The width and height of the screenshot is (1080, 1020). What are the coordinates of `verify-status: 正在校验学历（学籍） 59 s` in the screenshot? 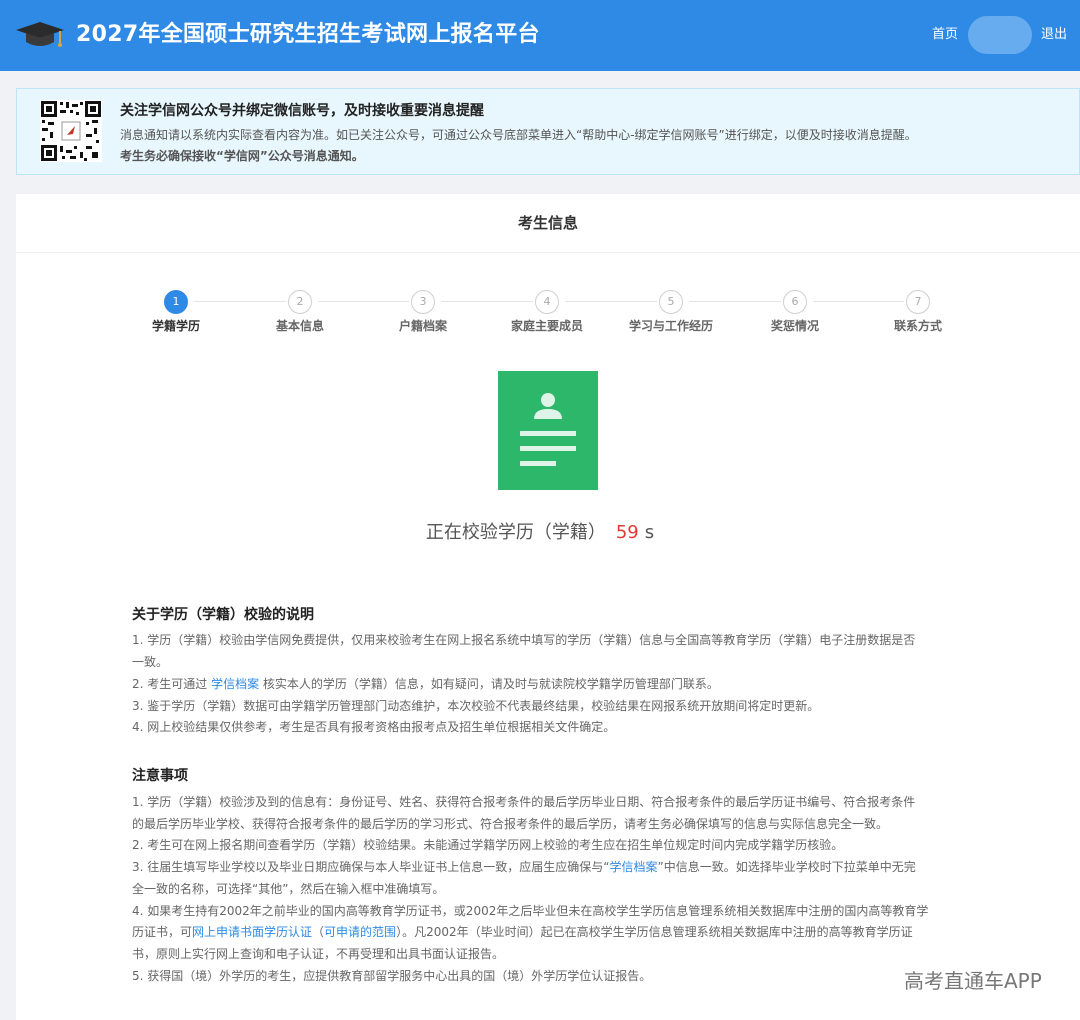 It's located at (540, 533).